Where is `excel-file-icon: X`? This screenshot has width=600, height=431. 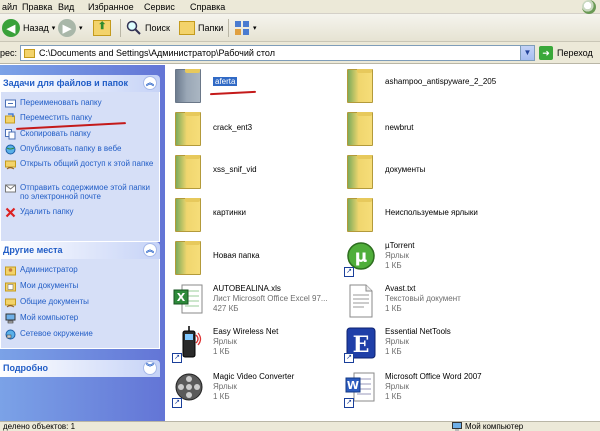 excel-file-icon: X is located at coordinates (188, 299).